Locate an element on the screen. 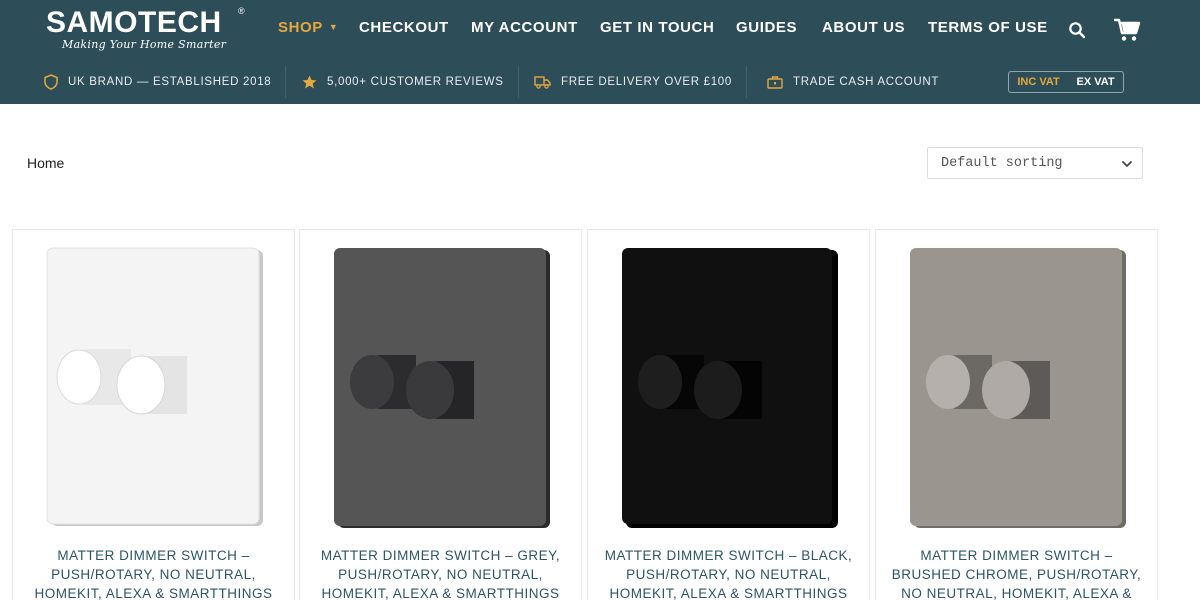  star-icon is located at coordinates (309, 82).